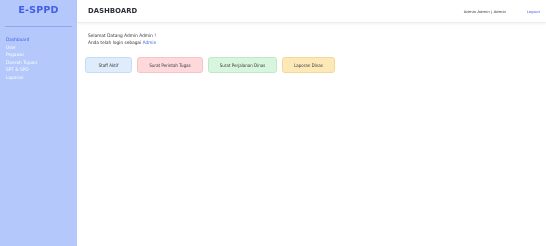 This screenshot has height=246, width=546. Describe the element at coordinates (122, 36) in the screenshot. I see `welcome-message: Selamat Datang Admin Admin !` at that location.